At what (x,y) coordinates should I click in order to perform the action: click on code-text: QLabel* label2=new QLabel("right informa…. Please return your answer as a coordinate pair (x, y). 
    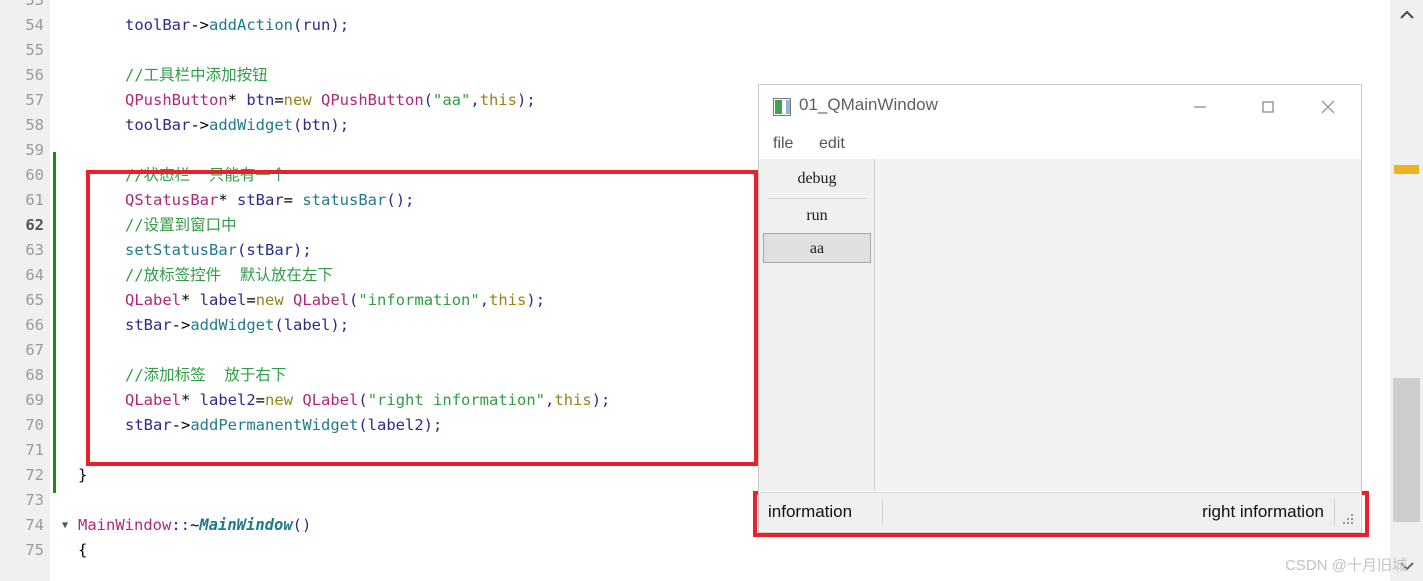
    Looking at the image, I should click on (368, 400).